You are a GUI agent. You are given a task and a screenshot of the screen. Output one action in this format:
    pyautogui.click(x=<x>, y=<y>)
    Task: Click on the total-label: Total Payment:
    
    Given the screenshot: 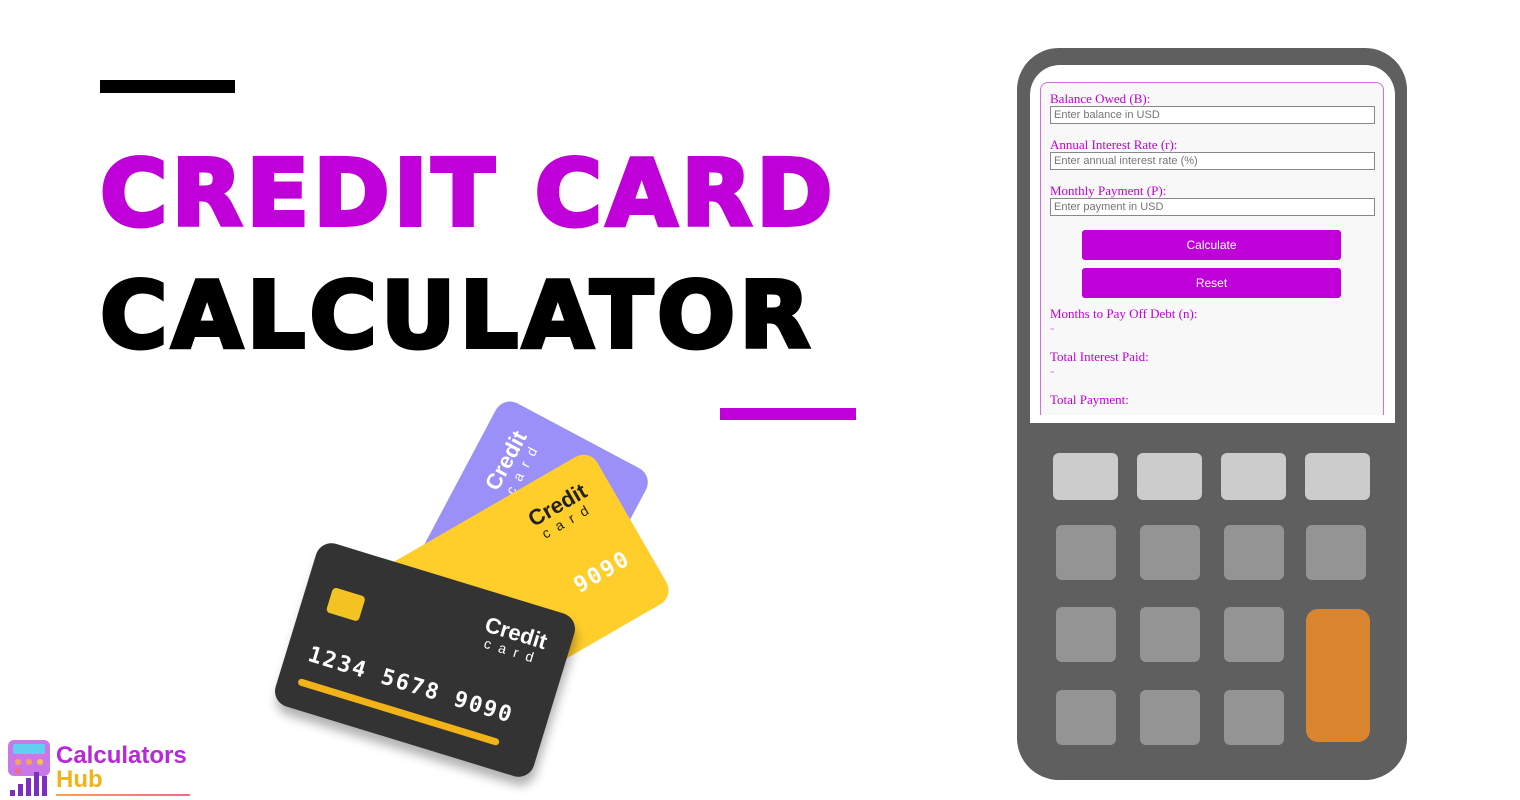 What is the action you would take?
    pyautogui.click(x=1089, y=399)
    